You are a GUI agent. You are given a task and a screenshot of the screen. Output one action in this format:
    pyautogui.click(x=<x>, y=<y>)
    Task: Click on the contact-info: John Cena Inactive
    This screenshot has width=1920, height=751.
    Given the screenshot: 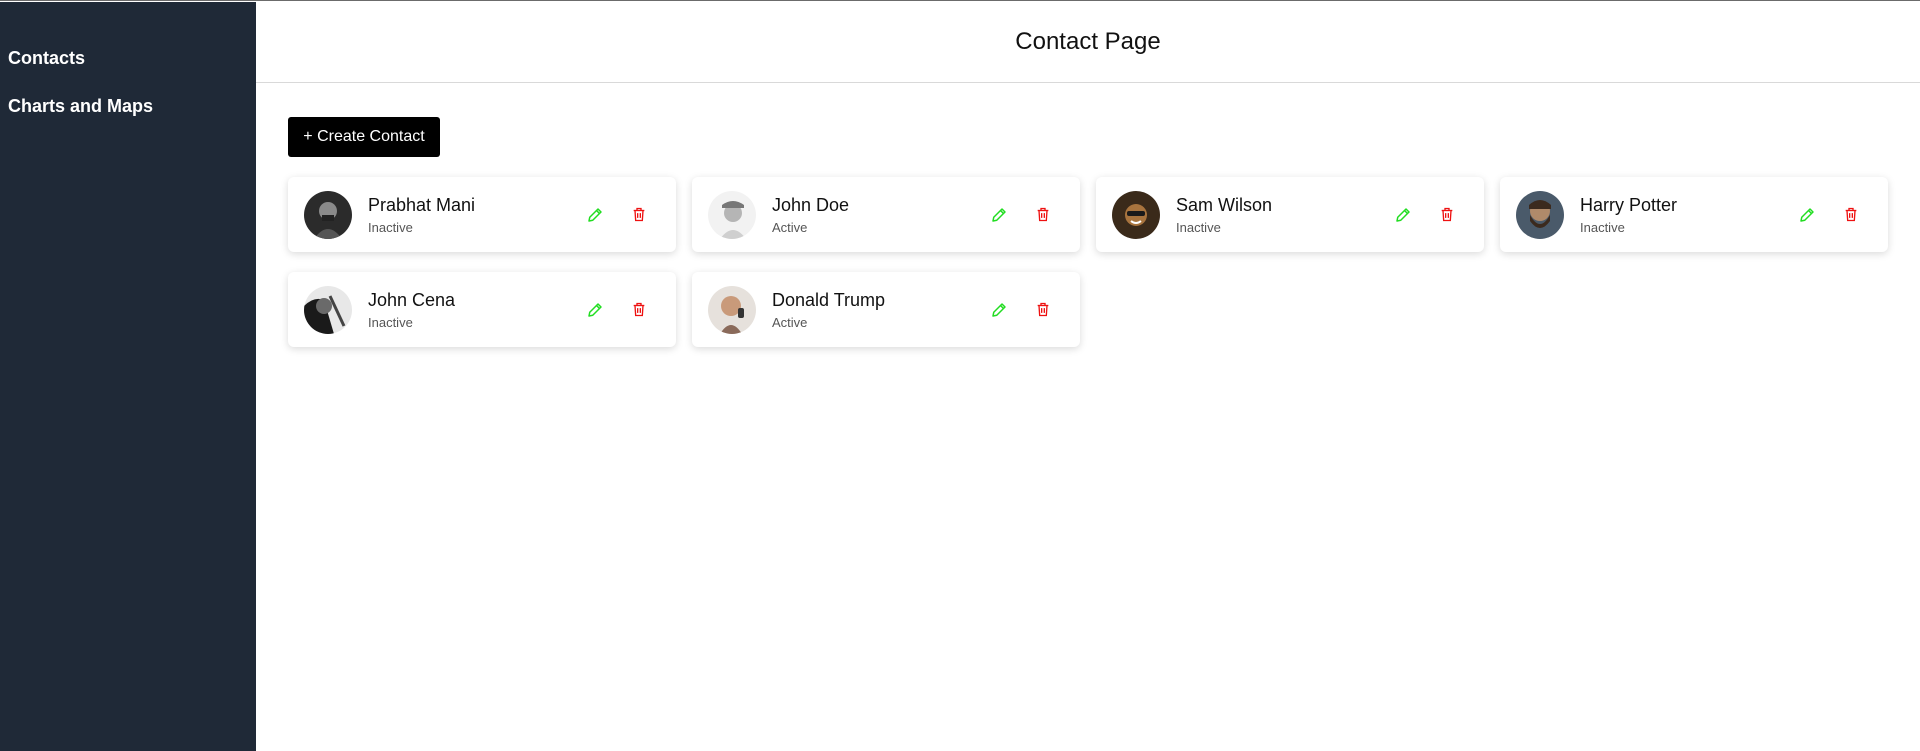 What is the action you would take?
    pyautogui.click(x=477, y=309)
    